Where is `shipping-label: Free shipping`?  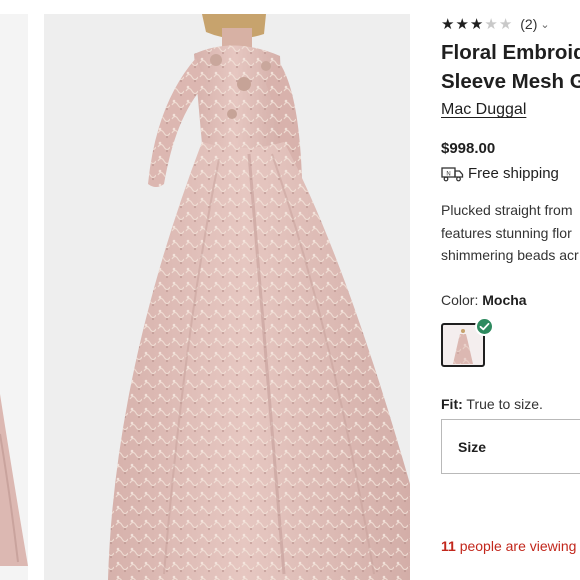 shipping-label: Free shipping is located at coordinates (513, 173).